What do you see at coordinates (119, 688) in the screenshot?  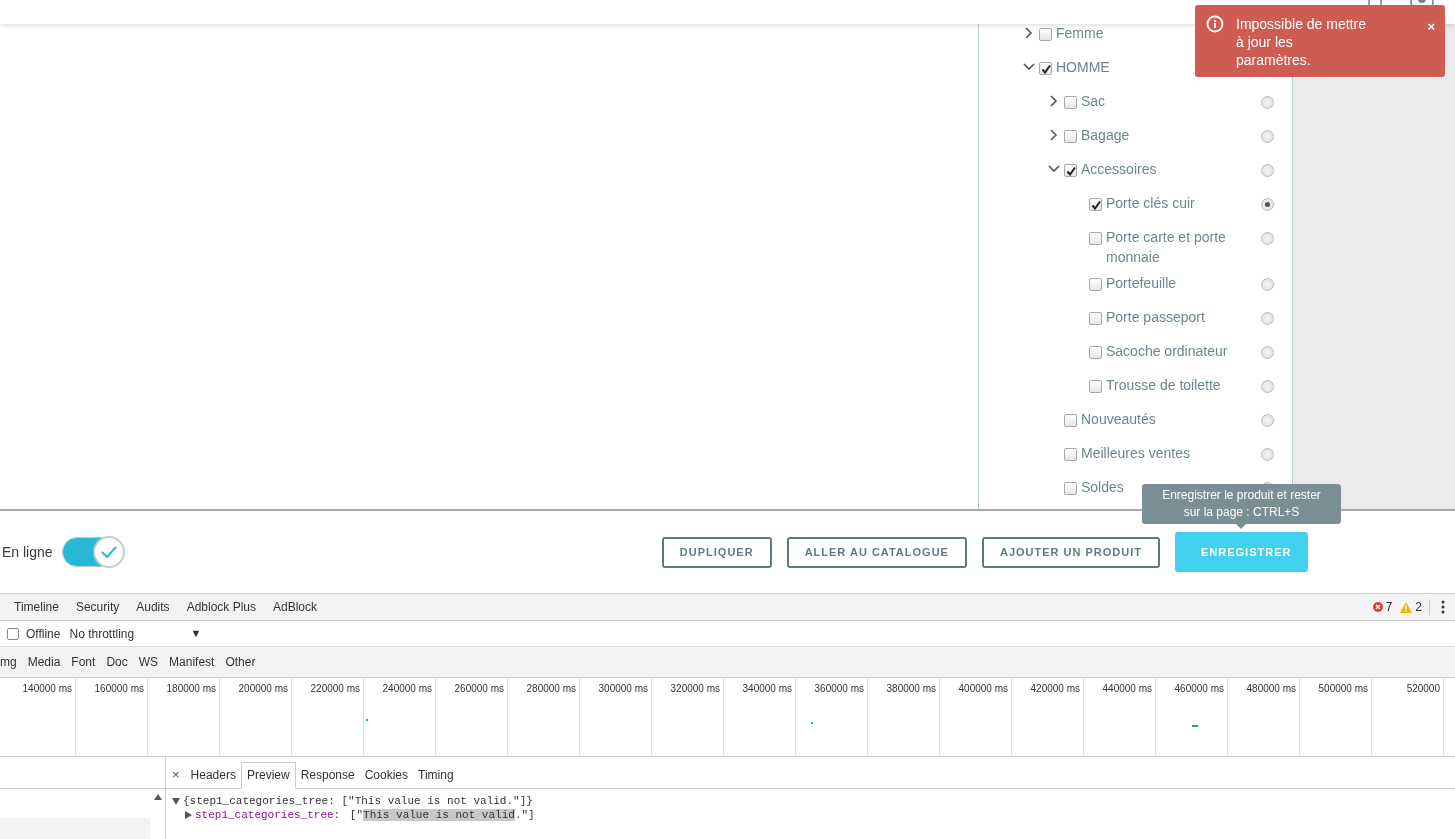 I see `time-tick-label: 160000 ms` at bounding box center [119, 688].